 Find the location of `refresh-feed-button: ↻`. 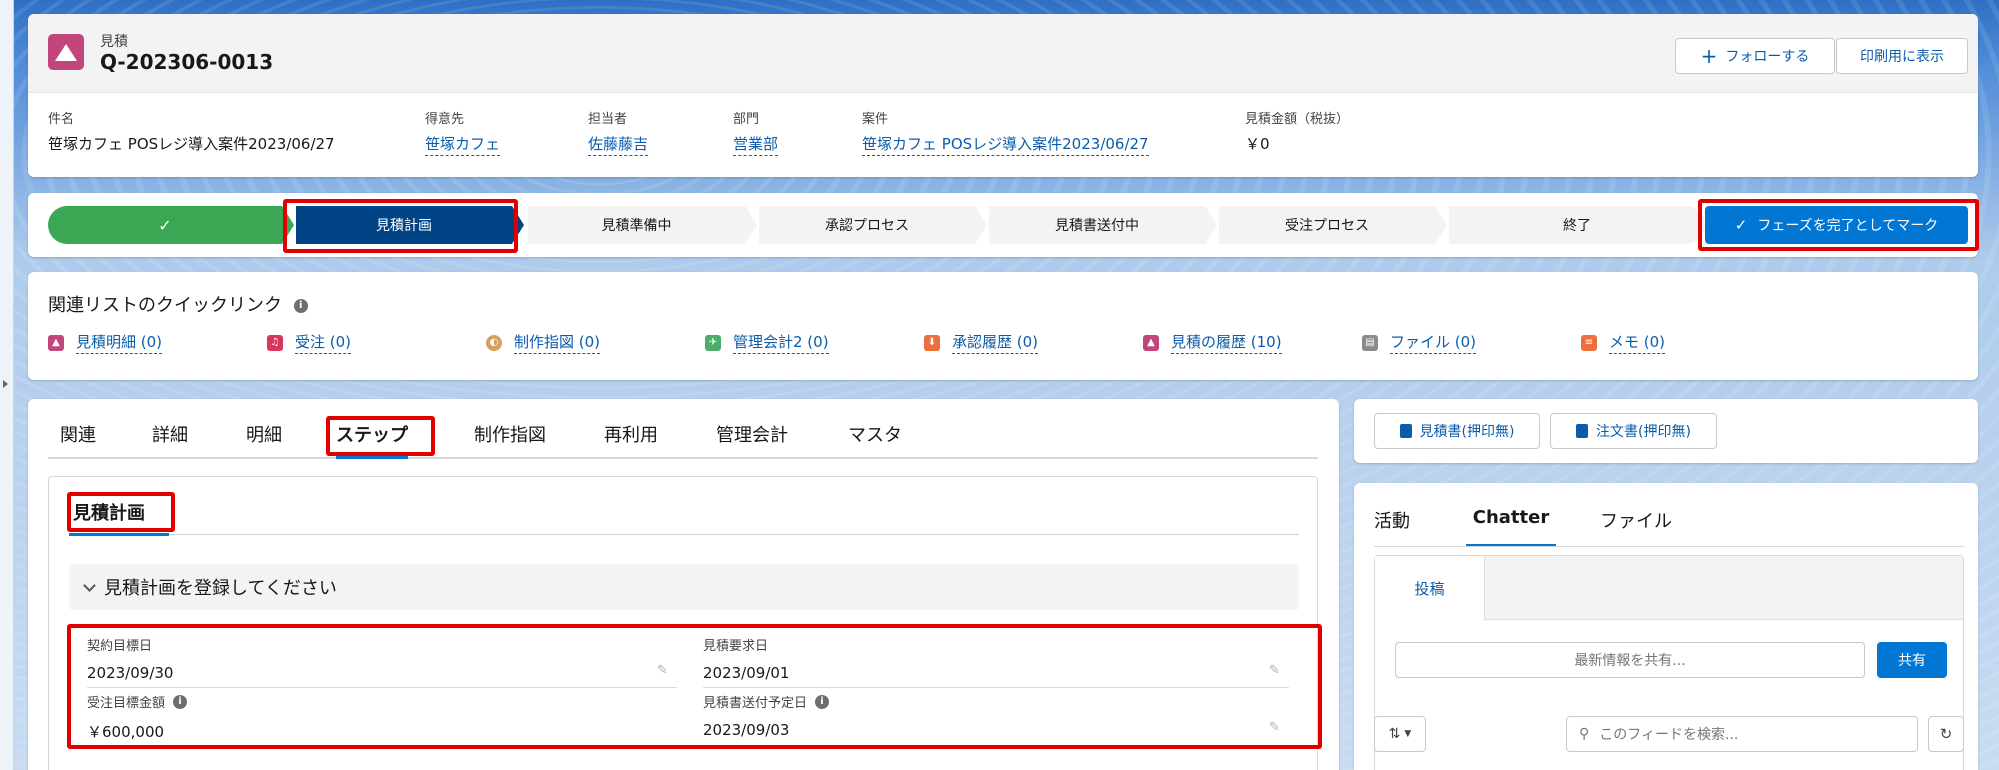

refresh-feed-button: ↻ is located at coordinates (1946, 734).